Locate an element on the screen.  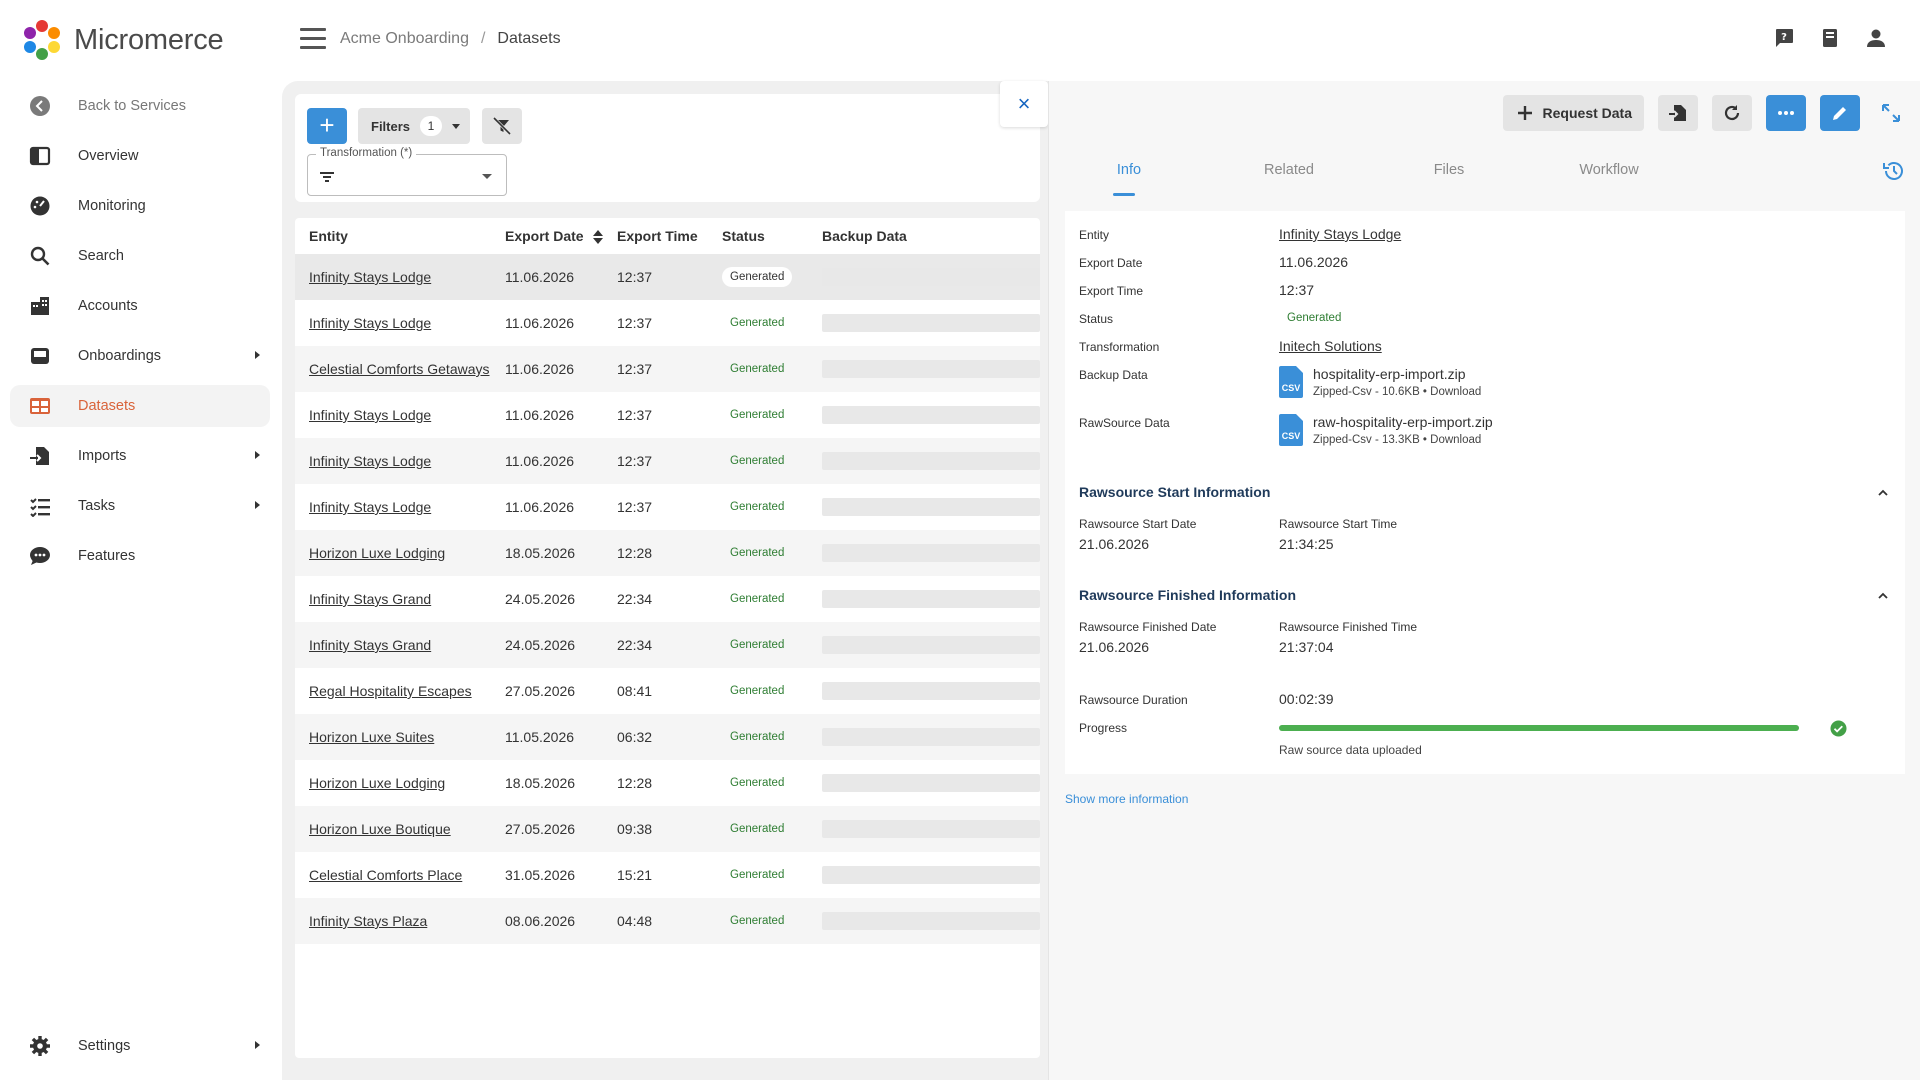
cell-export-time: 04:48 is located at coordinates (635, 921).